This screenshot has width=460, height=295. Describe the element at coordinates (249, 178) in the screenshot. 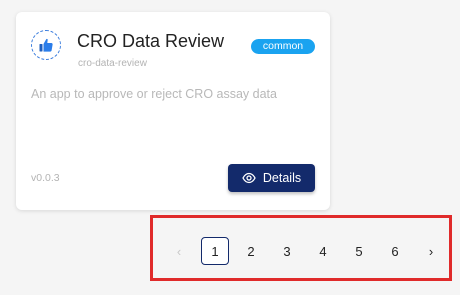

I see `eye-icon` at that location.